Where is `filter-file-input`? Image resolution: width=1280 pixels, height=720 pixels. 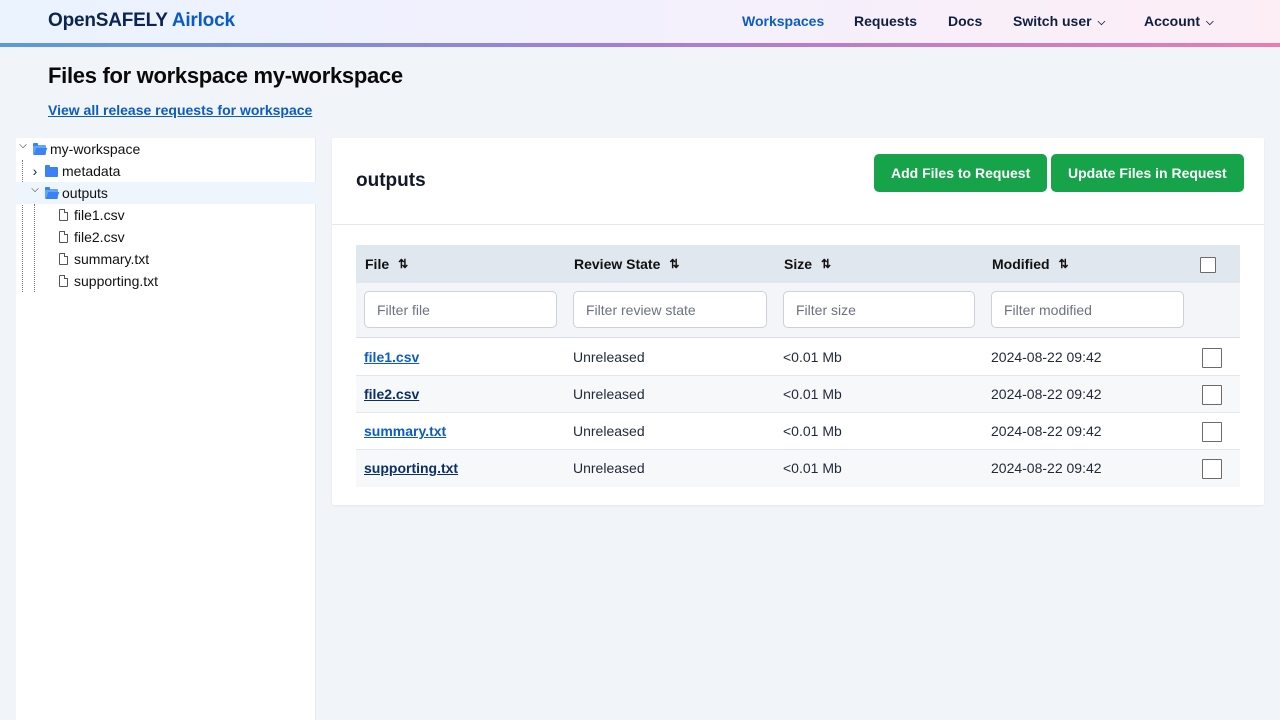
filter-file-input is located at coordinates (460, 309).